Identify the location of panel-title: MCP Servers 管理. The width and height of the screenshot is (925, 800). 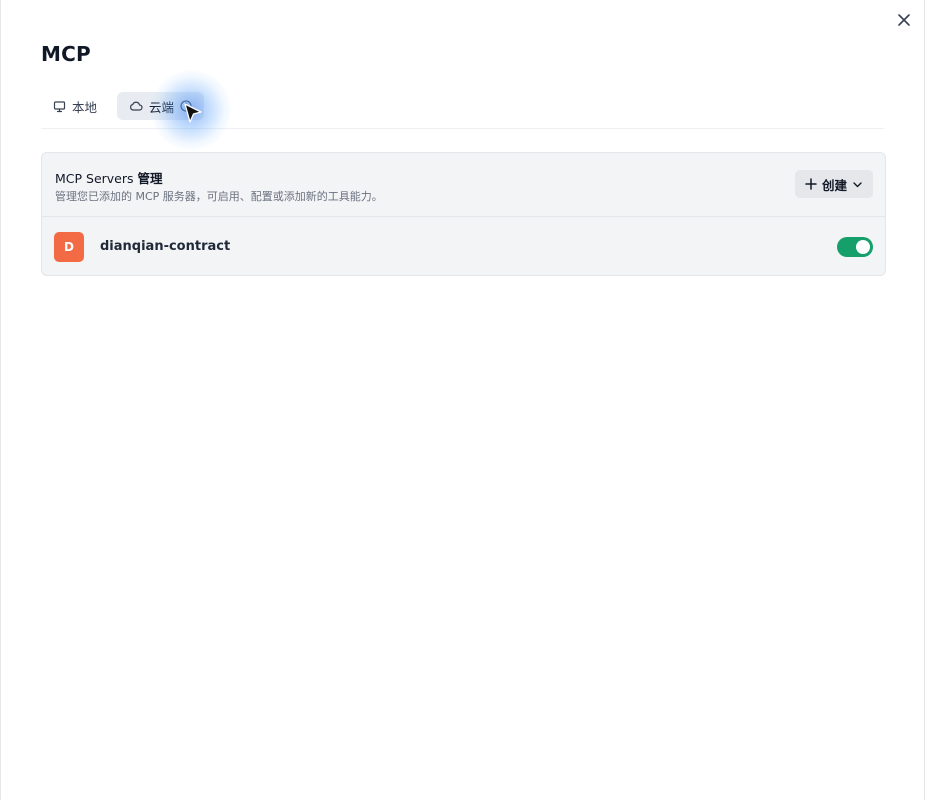
(109, 177).